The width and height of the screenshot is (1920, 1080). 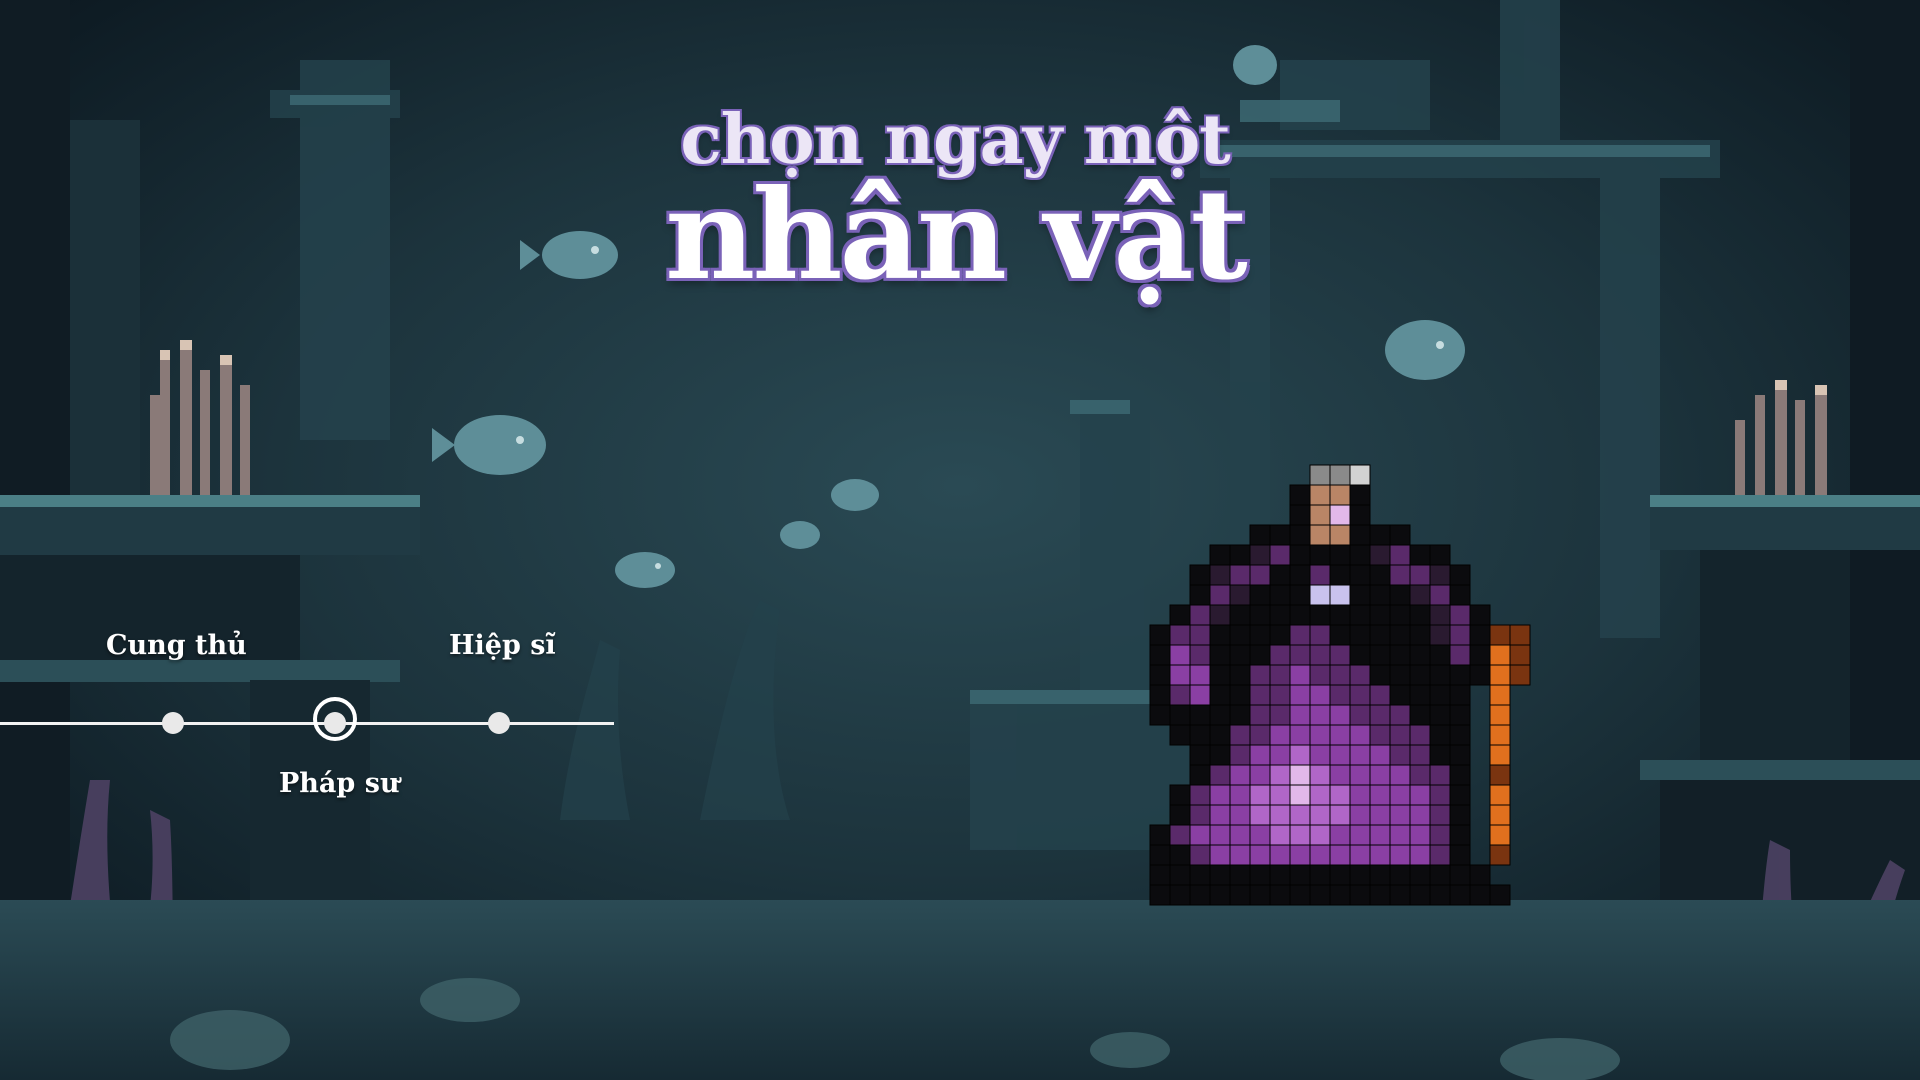 What do you see at coordinates (176, 645) in the screenshot?
I see `option-label-archer: Cung thủ` at bounding box center [176, 645].